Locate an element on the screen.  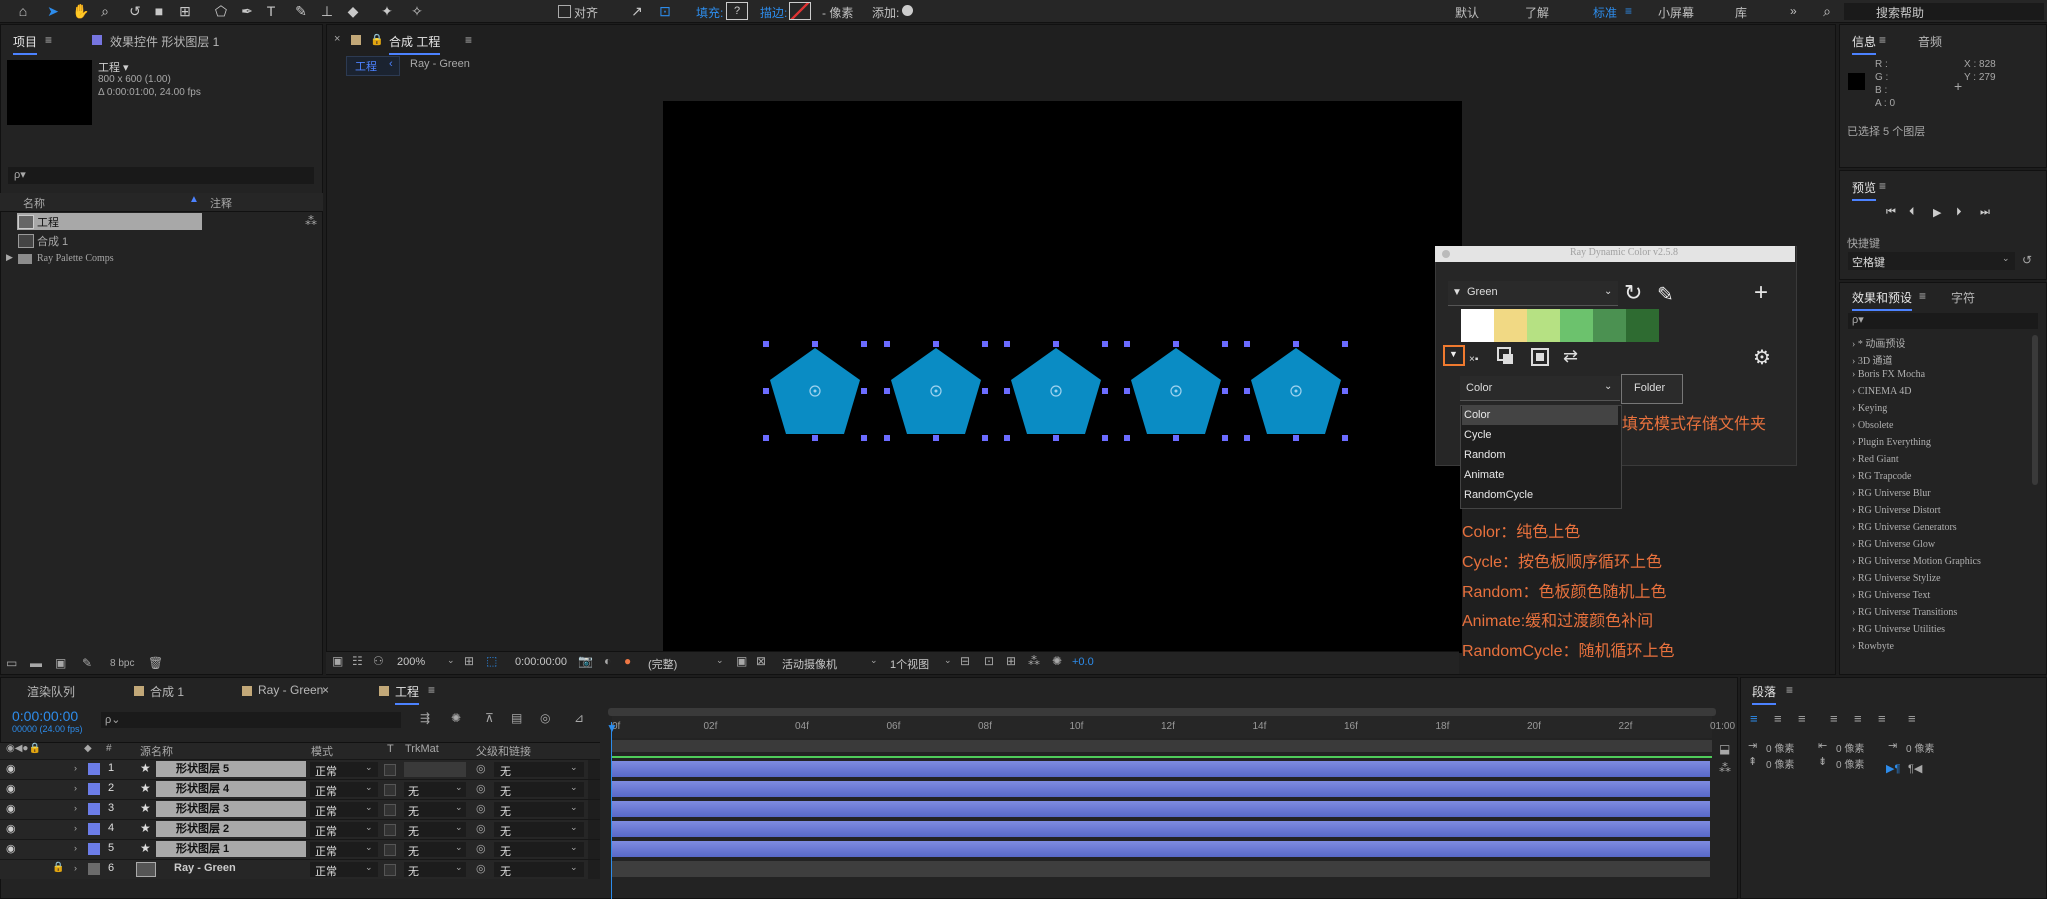
timeline-icon: ⊡ is located at coordinates (989, 661).